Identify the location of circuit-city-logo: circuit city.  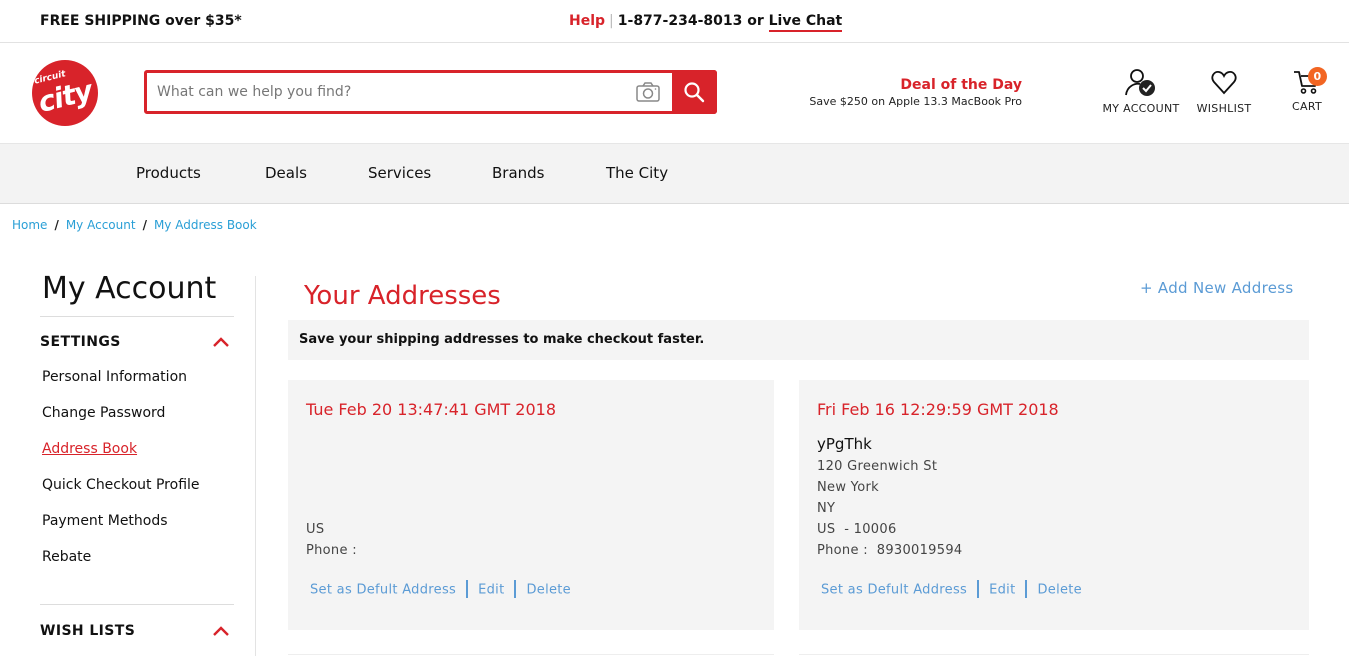
(65, 93).